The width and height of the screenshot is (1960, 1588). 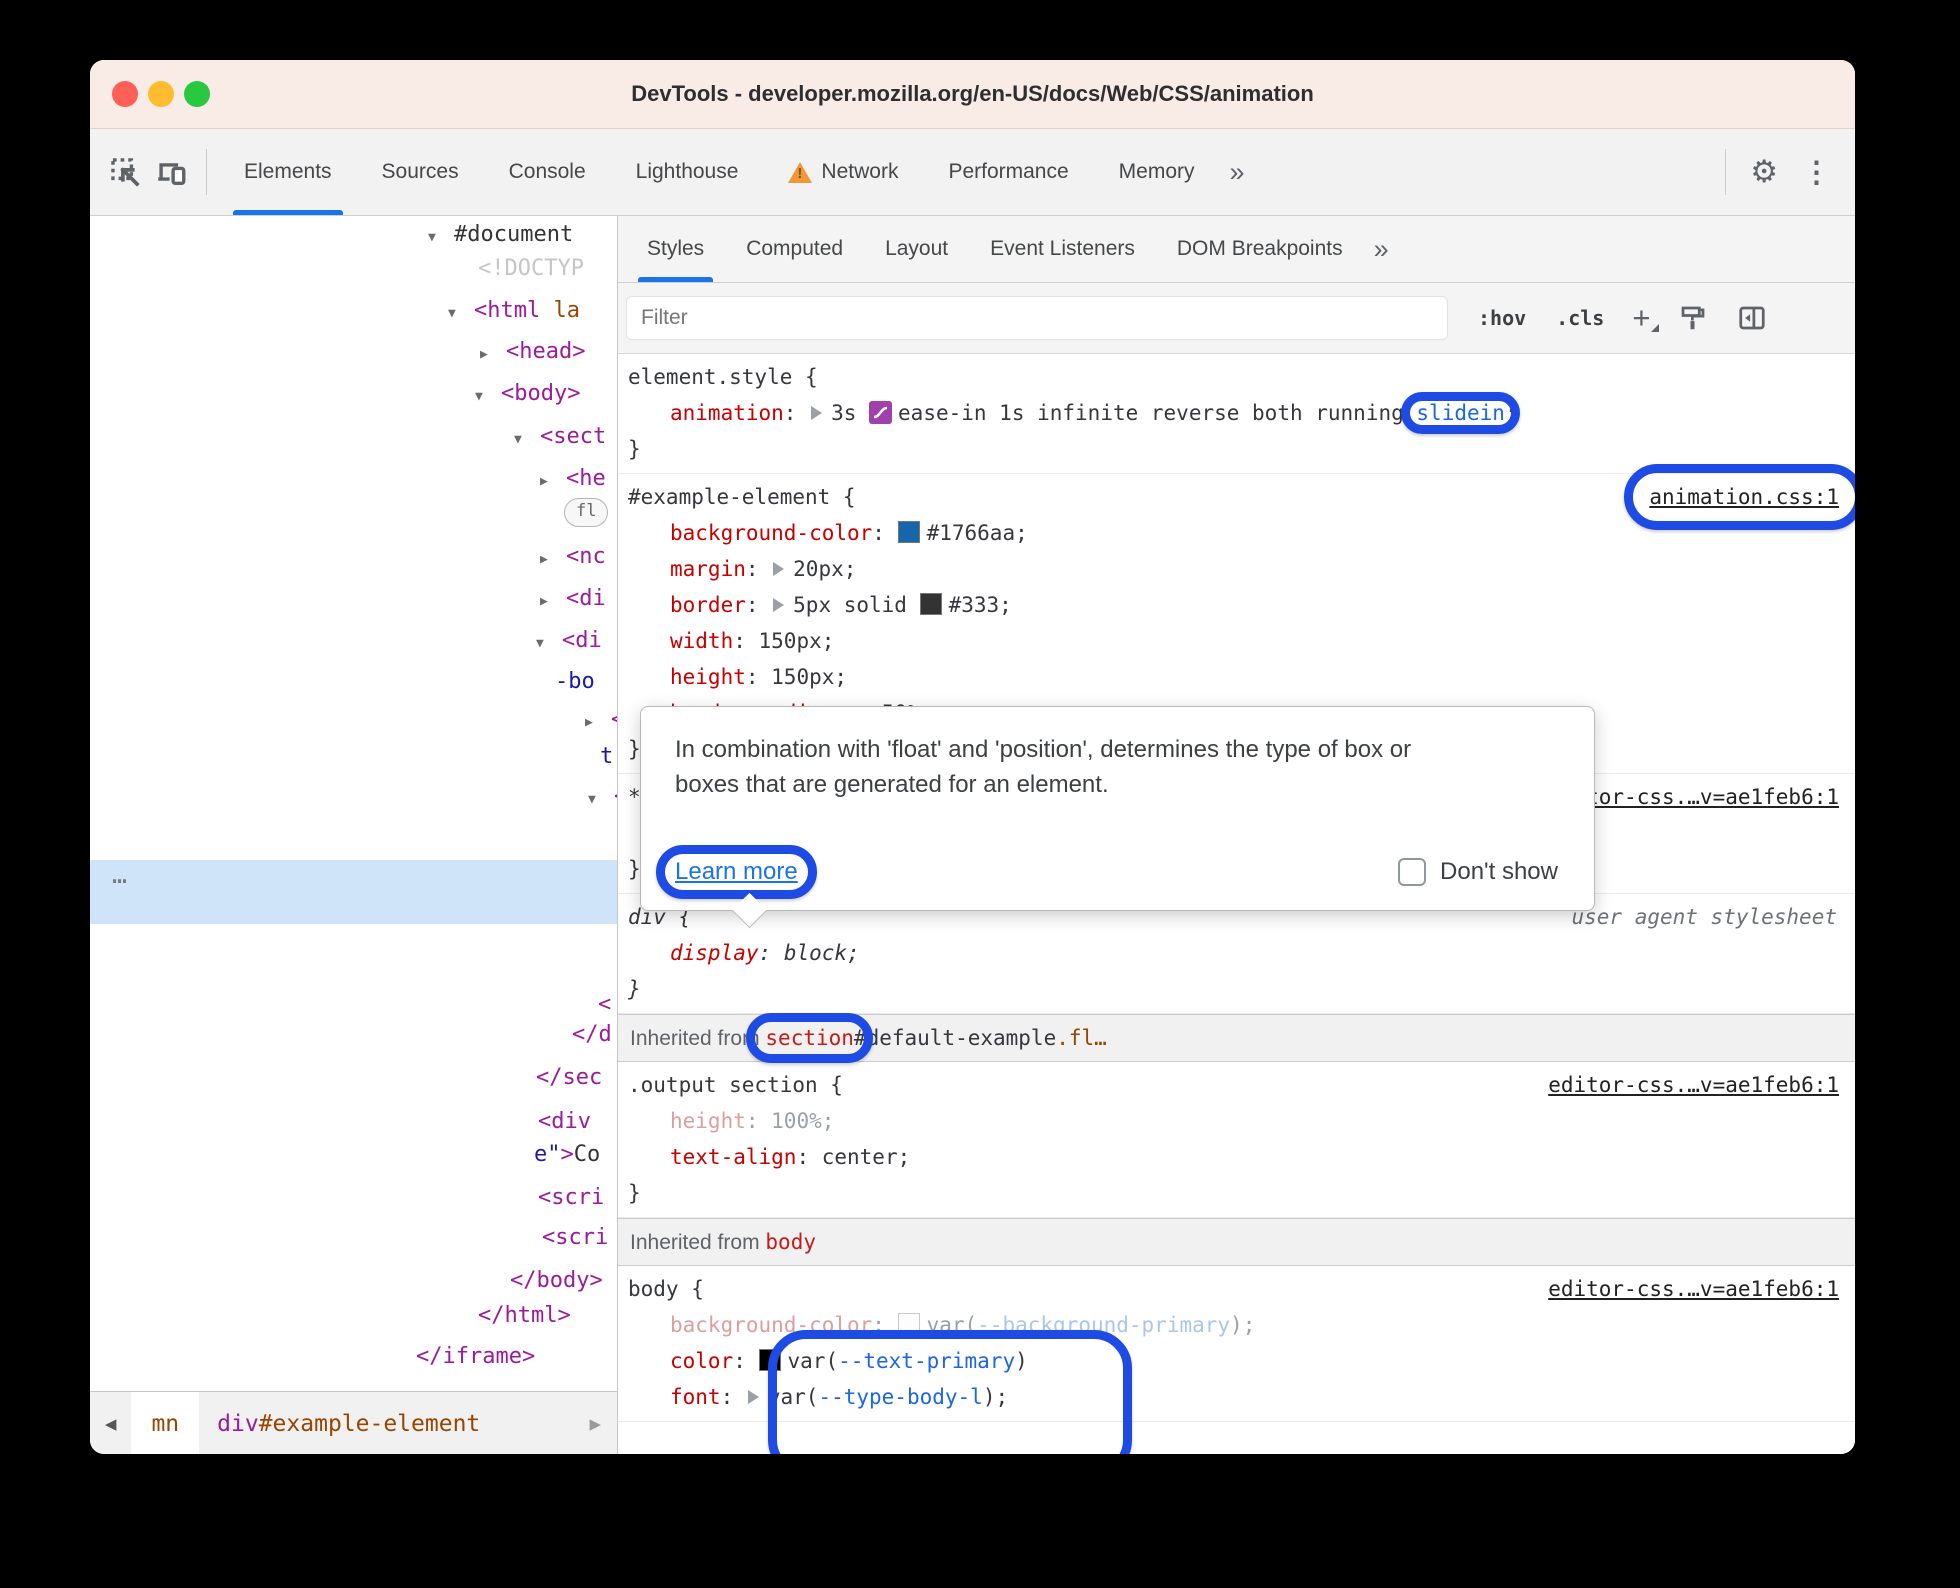 What do you see at coordinates (1412, 872) in the screenshot?
I see `dont-show-checkbox` at bounding box center [1412, 872].